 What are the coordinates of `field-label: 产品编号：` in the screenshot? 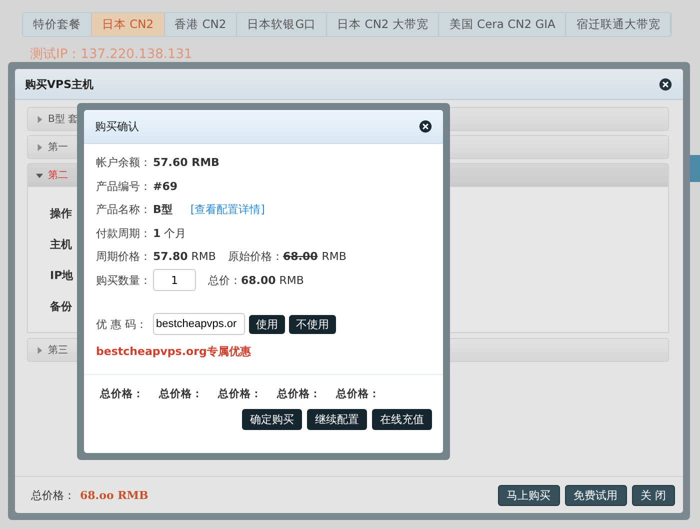 It's located at (123, 186).